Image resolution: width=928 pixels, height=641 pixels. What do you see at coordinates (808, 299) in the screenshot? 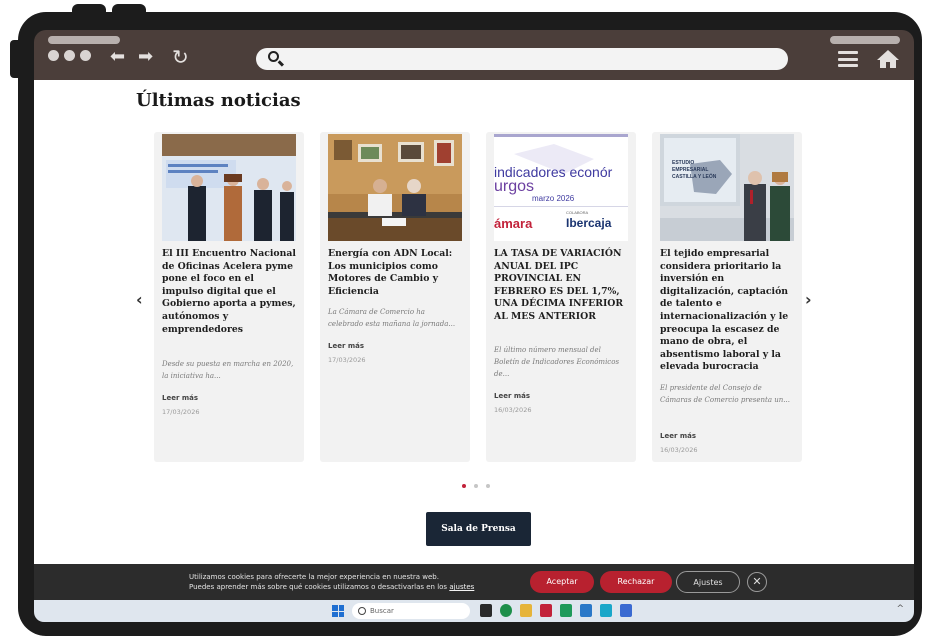
I see `carousel-next-arrow: ›` at bounding box center [808, 299].